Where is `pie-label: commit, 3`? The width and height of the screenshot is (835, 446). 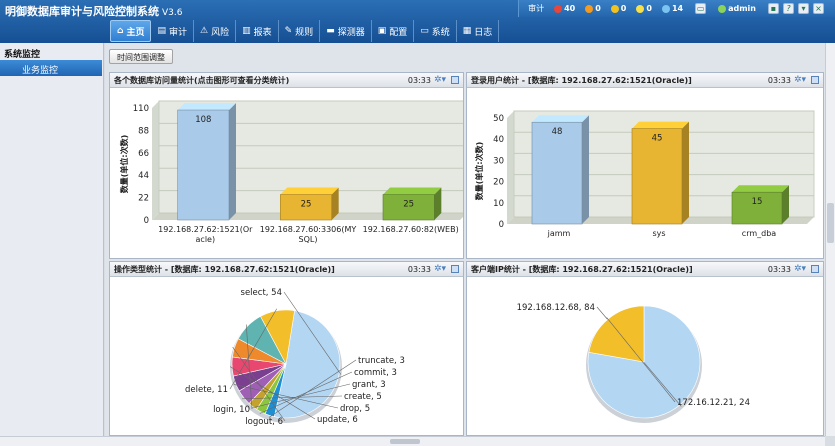
pie-label: commit, 3 is located at coordinates (375, 373).